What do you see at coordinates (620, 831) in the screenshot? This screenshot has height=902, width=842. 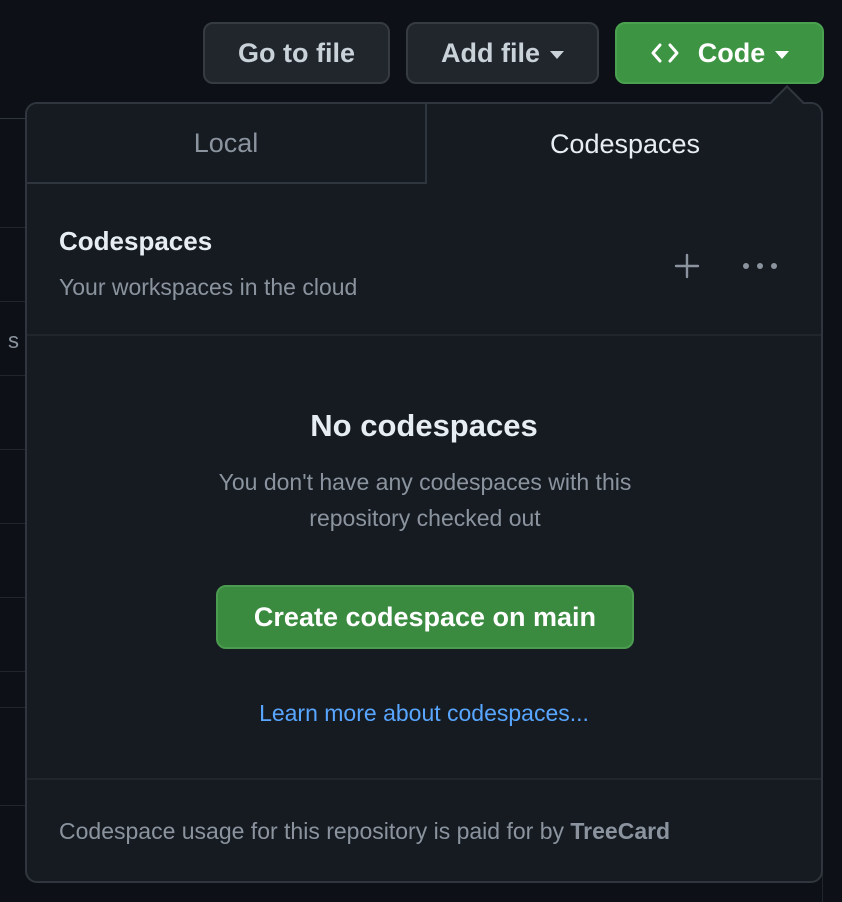 I see `billing-owner: TreeCard` at bounding box center [620, 831].